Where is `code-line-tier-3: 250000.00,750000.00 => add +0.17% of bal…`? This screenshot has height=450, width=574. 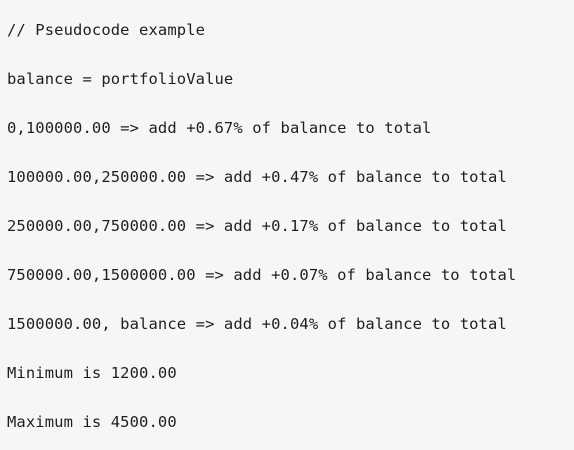
code-line-tier-3: 250000.00,750000.00 => add +0.17% of bal… is located at coordinates (257, 226).